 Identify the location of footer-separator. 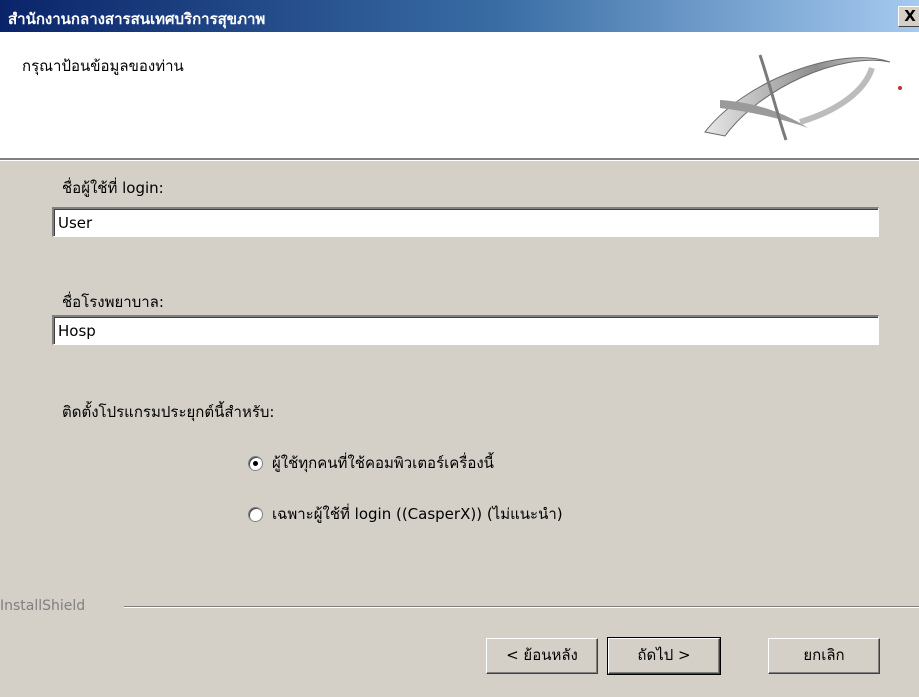
(521, 607).